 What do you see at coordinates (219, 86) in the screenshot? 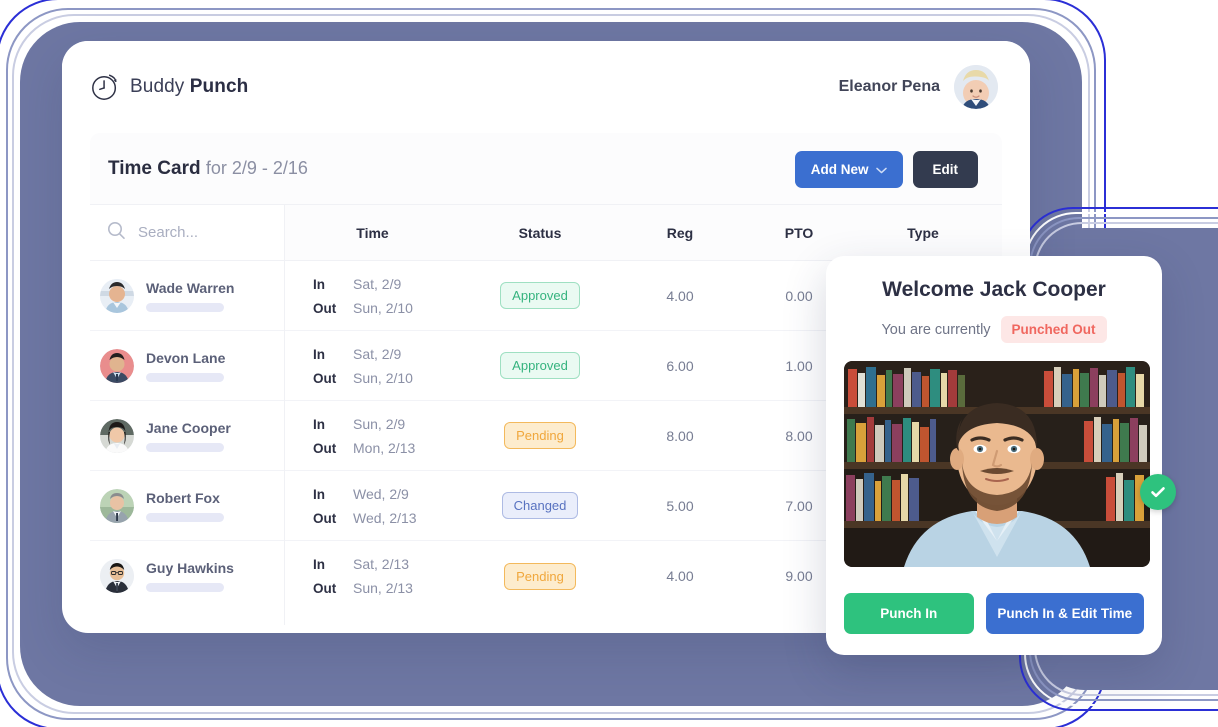
I see `brand-word-2: Punch` at bounding box center [219, 86].